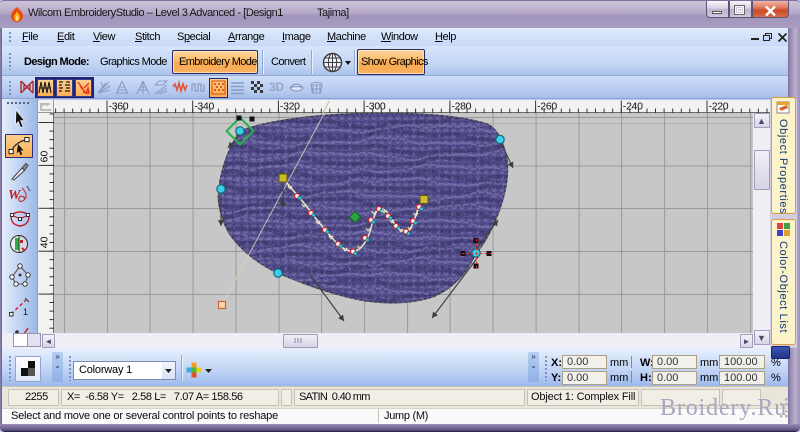 The height and width of the screenshot is (432, 800). Describe the element at coordinates (719, 107) in the screenshot. I see `svg-text: -220` at that location.